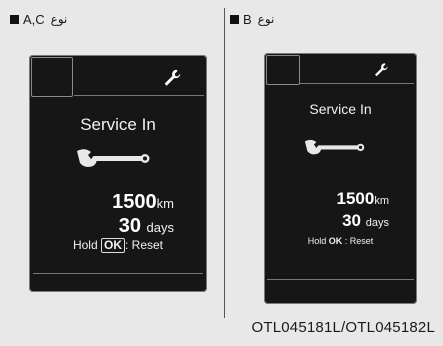 Image resolution: width=443 pixels, height=346 pixels. What do you see at coordinates (247, 19) in the screenshot?
I see `type-code: B` at bounding box center [247, 19].